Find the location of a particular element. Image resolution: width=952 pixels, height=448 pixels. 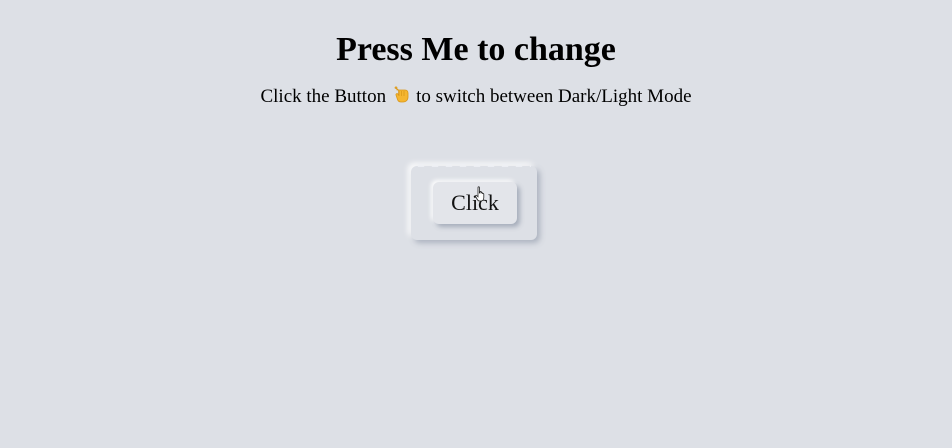

toggle-container: Click is located at coordinates (474, 201).